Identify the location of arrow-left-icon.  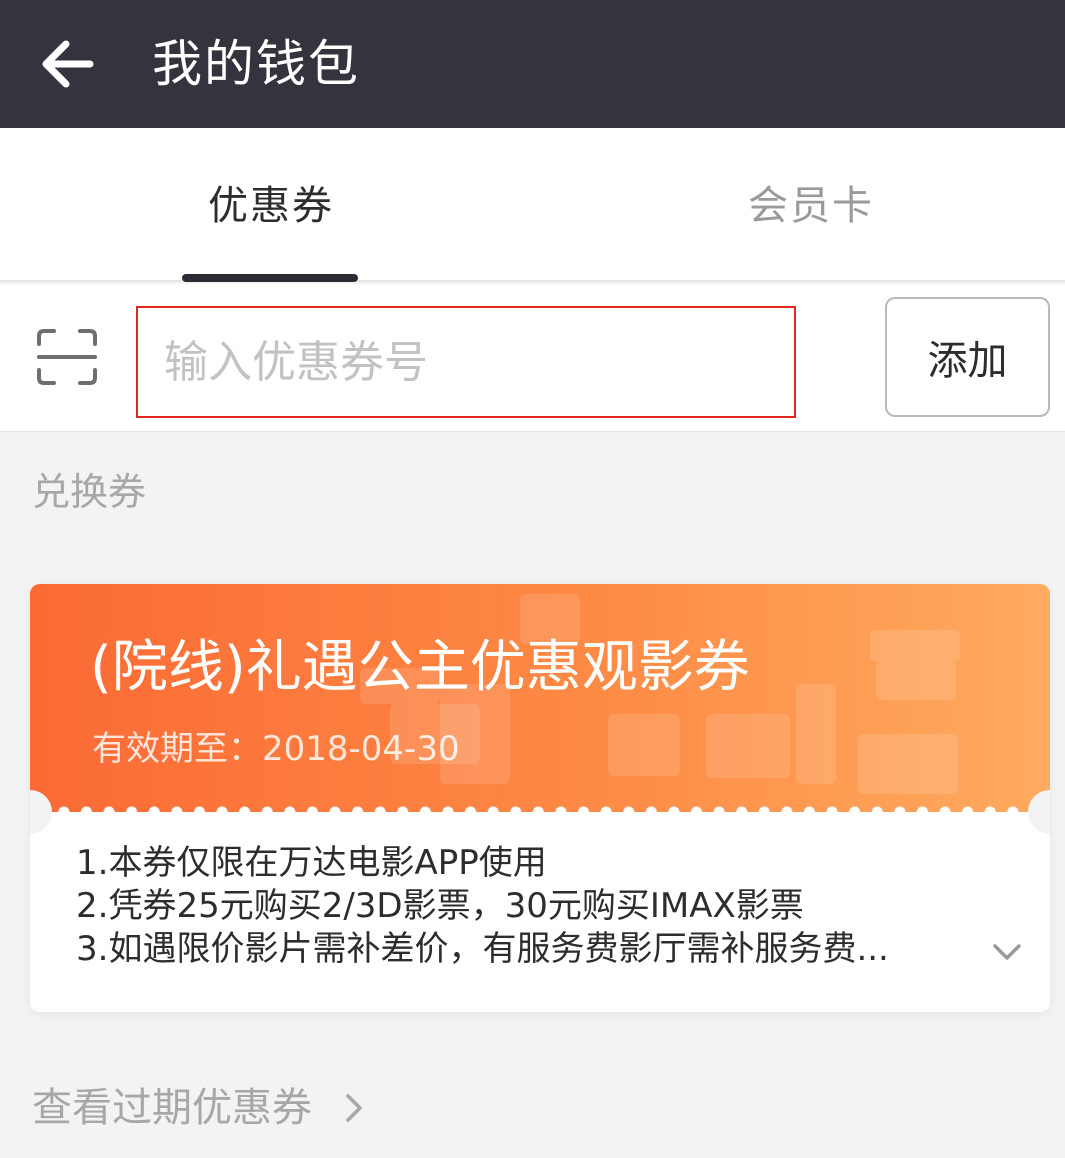
(68, 64).